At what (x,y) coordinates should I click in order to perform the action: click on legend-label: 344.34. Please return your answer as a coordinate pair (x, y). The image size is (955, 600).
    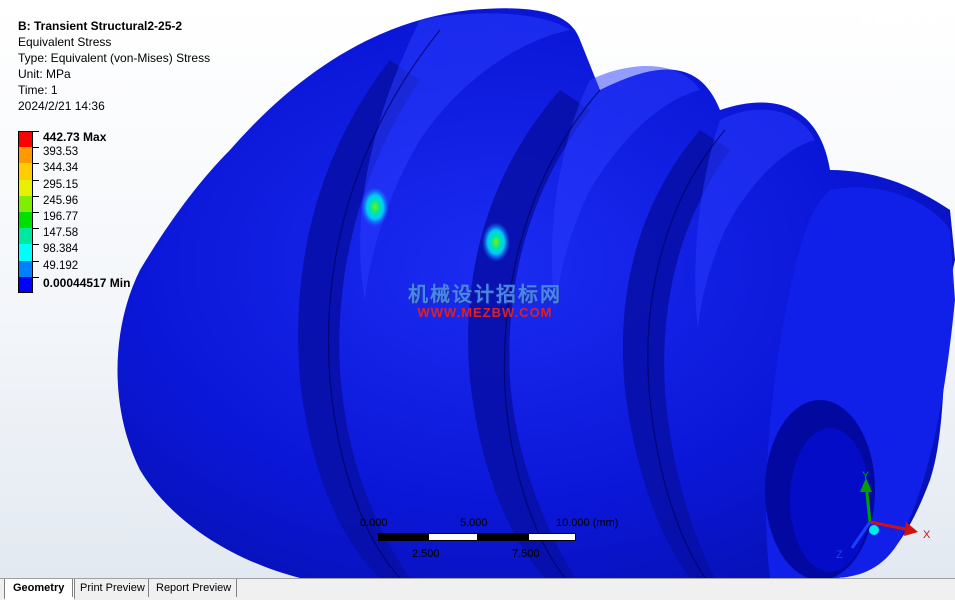
    Looking at the image, I should click on (60, 168).